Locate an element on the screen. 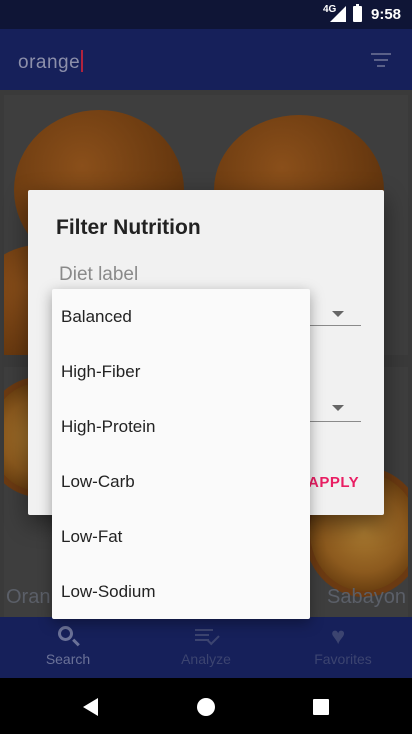 The image size is (412, 734). nav-favorites: ♥ Favorites is located at coordinates (343, 645).